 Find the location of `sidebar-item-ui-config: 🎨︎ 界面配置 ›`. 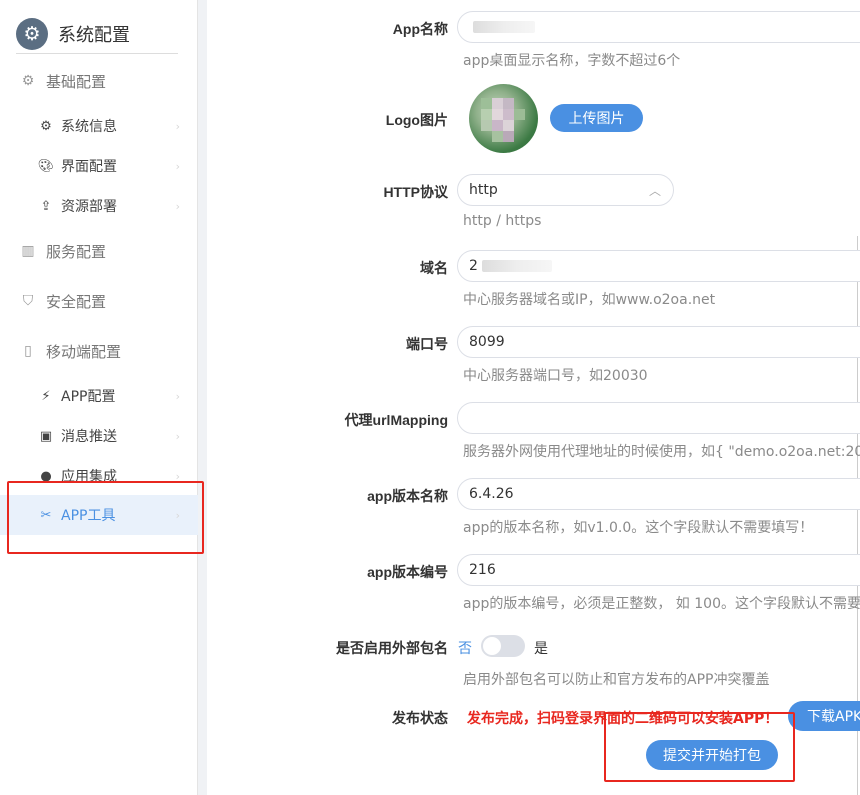

sidebar-item-ui-config: 🎨︎ 界面配置 › is located at coordinates (99, 166).